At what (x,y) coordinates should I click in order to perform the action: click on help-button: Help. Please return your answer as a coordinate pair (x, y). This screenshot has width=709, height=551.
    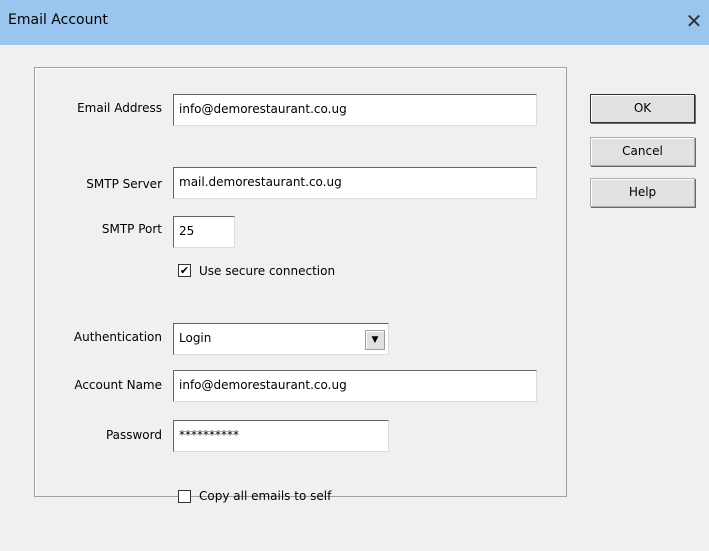
    Looking at the image, I should click on (642, 192).